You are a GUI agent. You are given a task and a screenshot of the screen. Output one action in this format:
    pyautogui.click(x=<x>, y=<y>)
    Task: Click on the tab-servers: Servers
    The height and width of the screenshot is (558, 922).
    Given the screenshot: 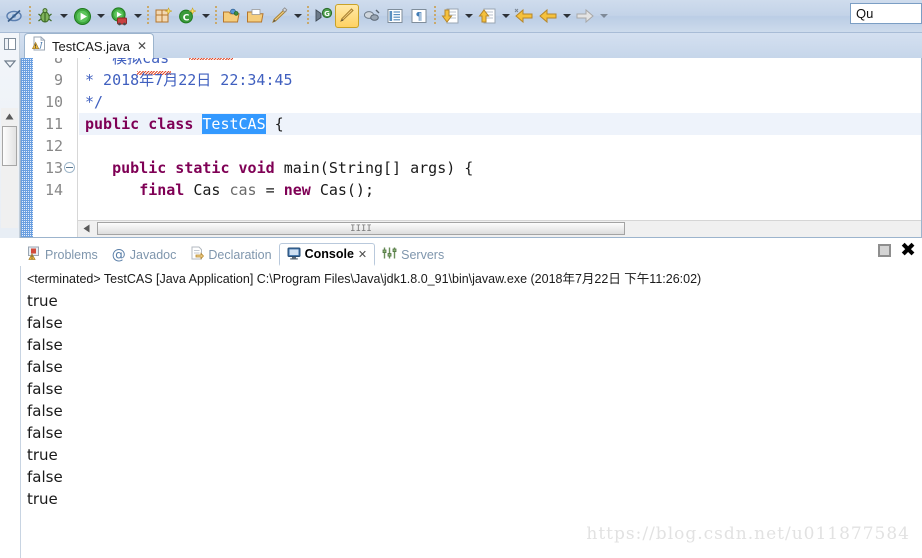 What is the action you would take?
    pyautogui.click(x=413, y=254)
    